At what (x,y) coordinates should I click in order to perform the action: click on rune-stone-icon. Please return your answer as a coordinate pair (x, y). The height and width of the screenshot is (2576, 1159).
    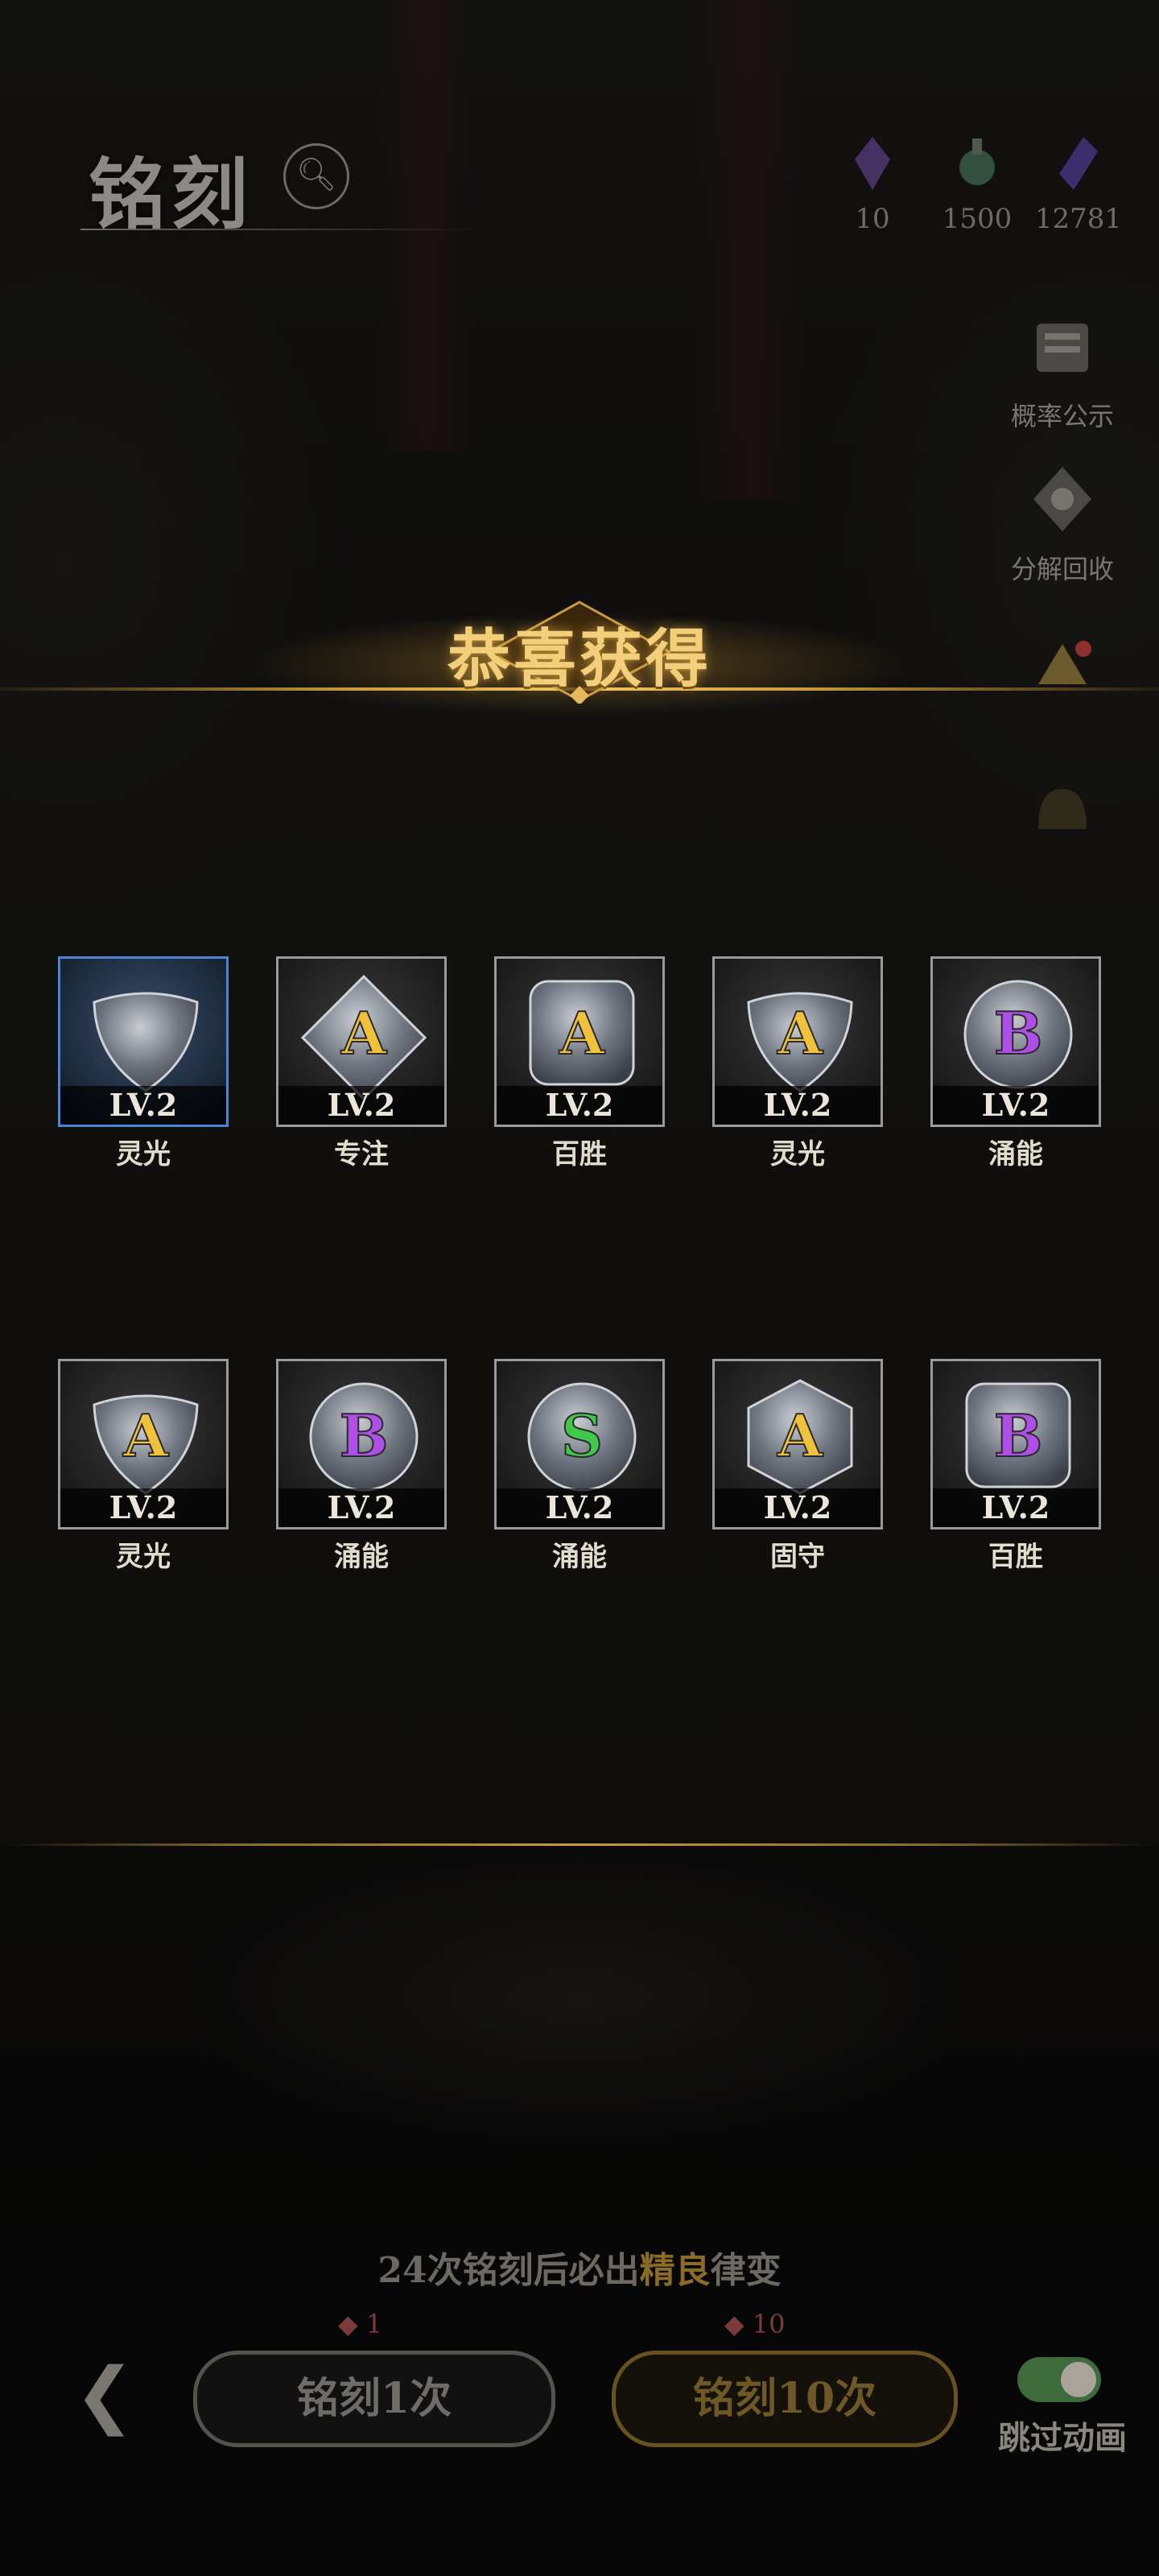
    Looking at the image, I should click on (146, 1042).